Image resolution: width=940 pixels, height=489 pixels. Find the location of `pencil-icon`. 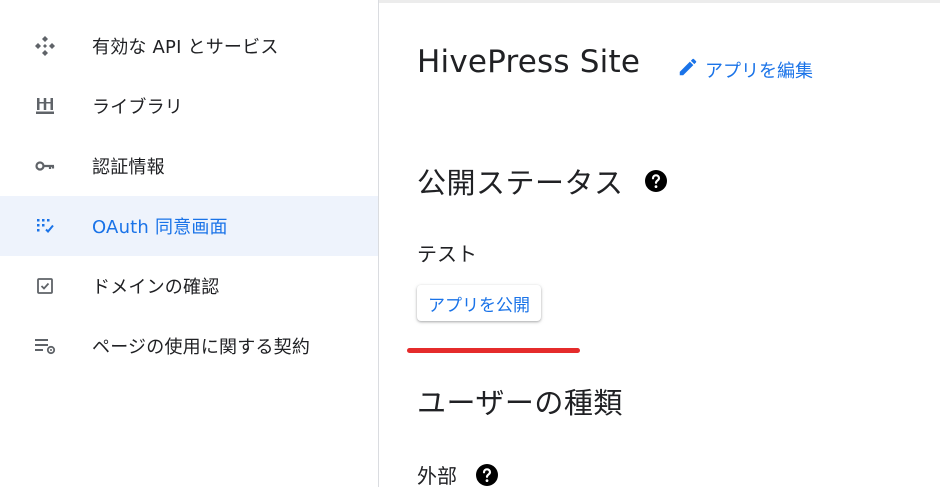

pencil-icon is located at coordinates (691, 69).